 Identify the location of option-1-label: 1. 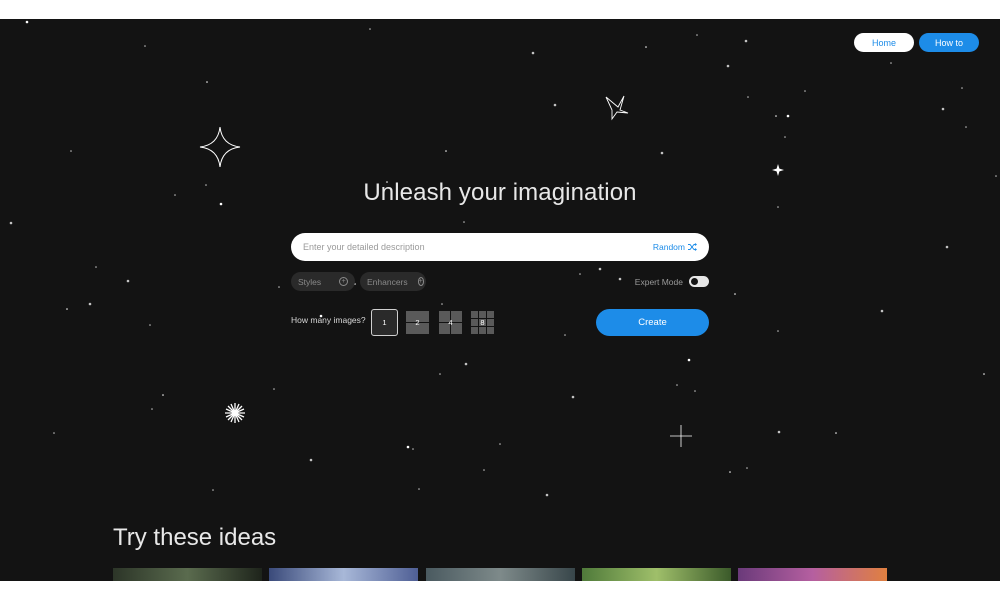
(384, 322).